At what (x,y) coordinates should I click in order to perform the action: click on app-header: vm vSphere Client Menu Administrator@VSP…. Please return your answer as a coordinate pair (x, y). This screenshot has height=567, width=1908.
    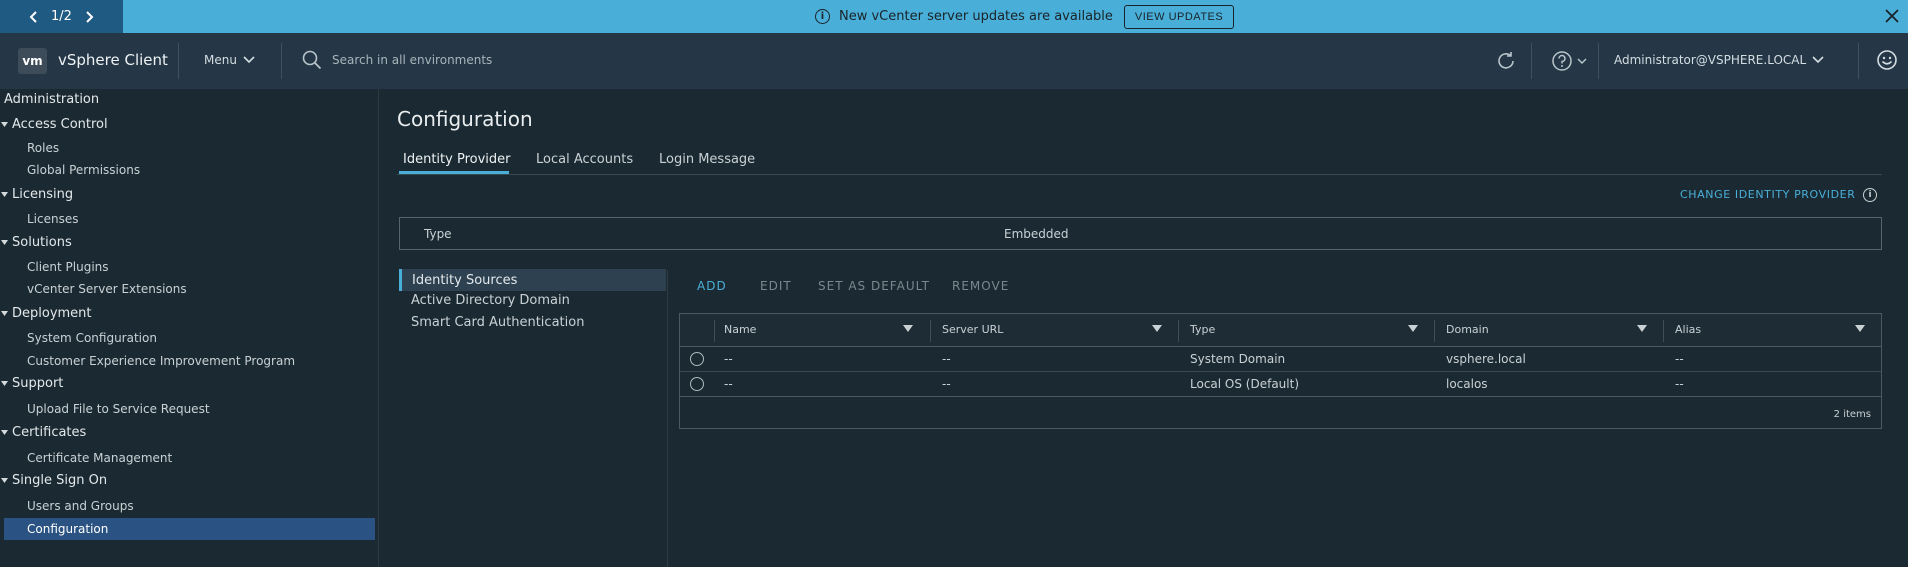
    Looking at the image, I should click on (954, 61).